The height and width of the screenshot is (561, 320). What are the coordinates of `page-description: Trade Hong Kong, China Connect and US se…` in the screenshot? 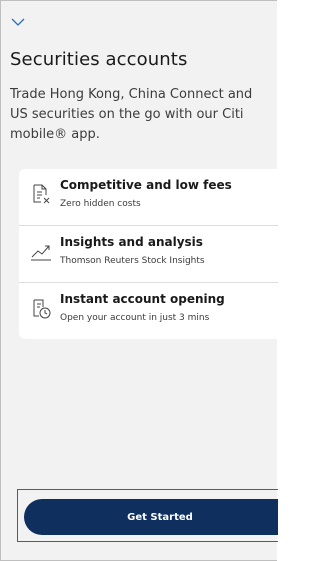 It's located at (131, 114).